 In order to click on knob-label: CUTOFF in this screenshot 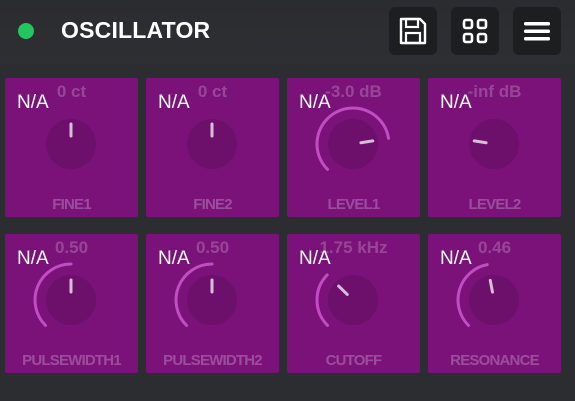, I will do `click(354, 360)`.